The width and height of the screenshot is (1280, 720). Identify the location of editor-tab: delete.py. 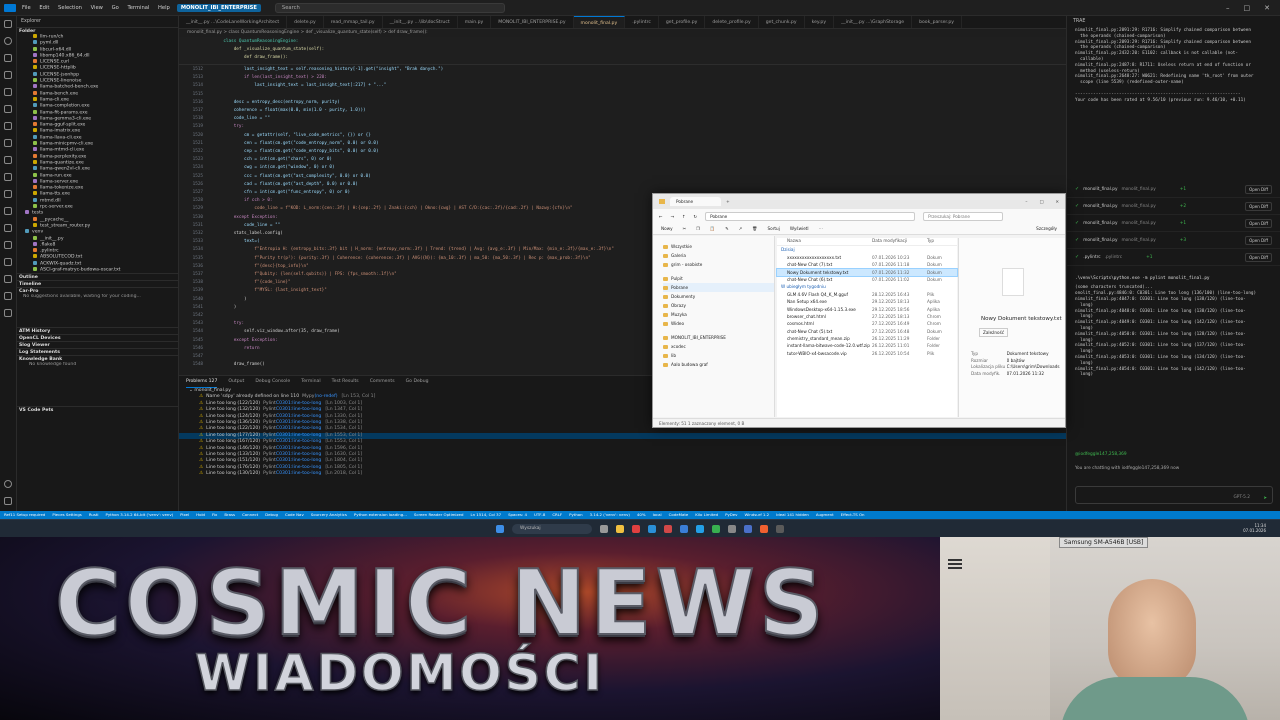
(305, 22).